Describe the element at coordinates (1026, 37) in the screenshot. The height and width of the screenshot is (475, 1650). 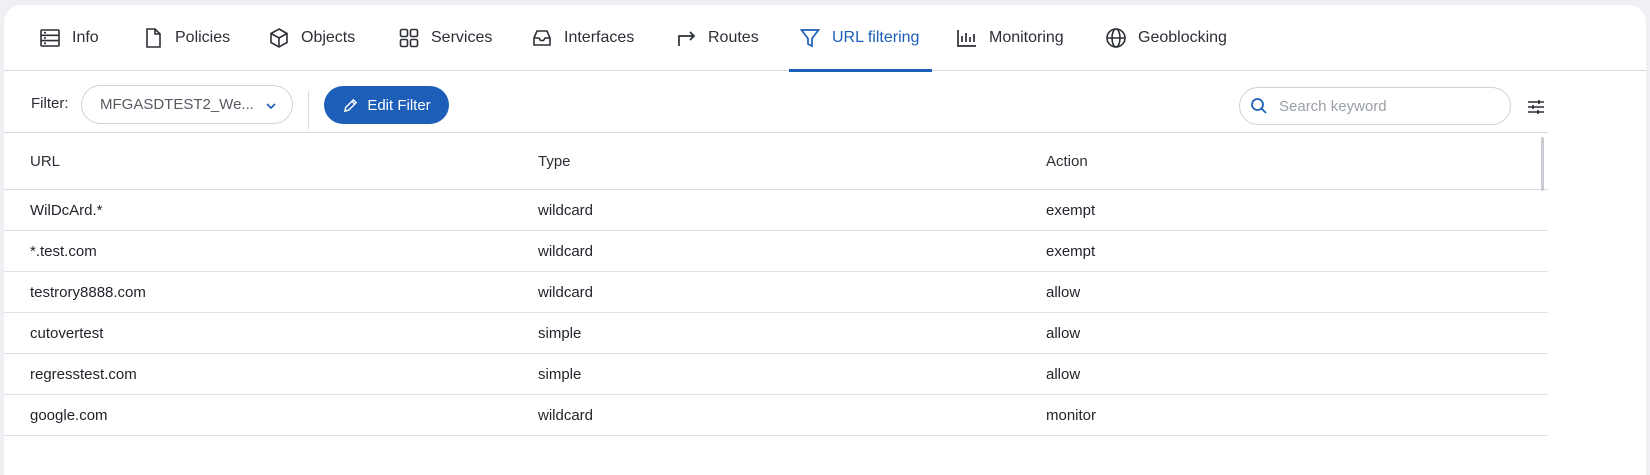
I see `tab-label: Monitoring` at that location.